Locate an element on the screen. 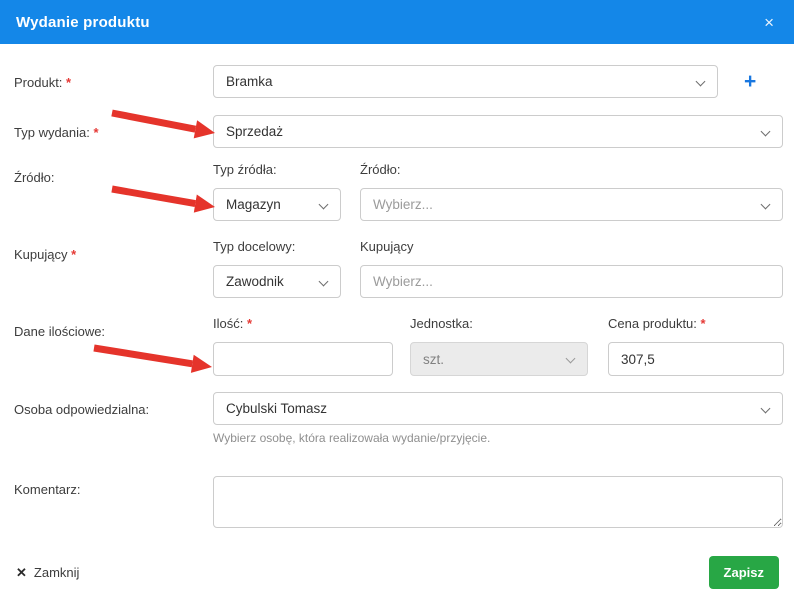 The width and height of the screenshot is (794, 604). zamknij-button: ✕ Zamknij is located at coordinates (47, 573).